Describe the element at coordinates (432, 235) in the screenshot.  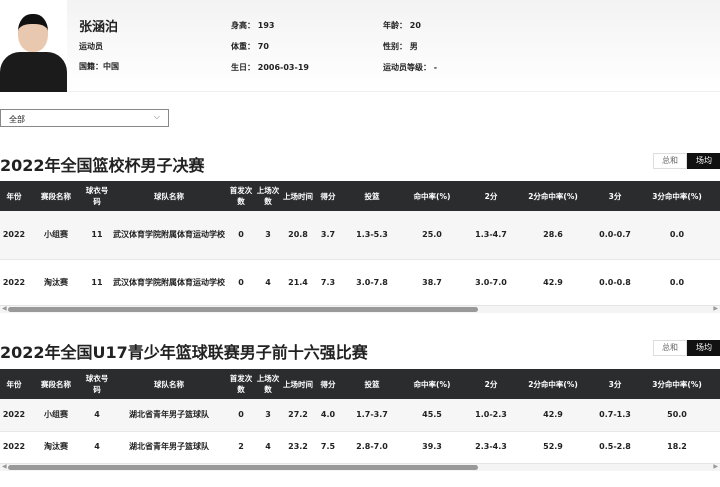
I see `table-cell: 25.0` at that location.